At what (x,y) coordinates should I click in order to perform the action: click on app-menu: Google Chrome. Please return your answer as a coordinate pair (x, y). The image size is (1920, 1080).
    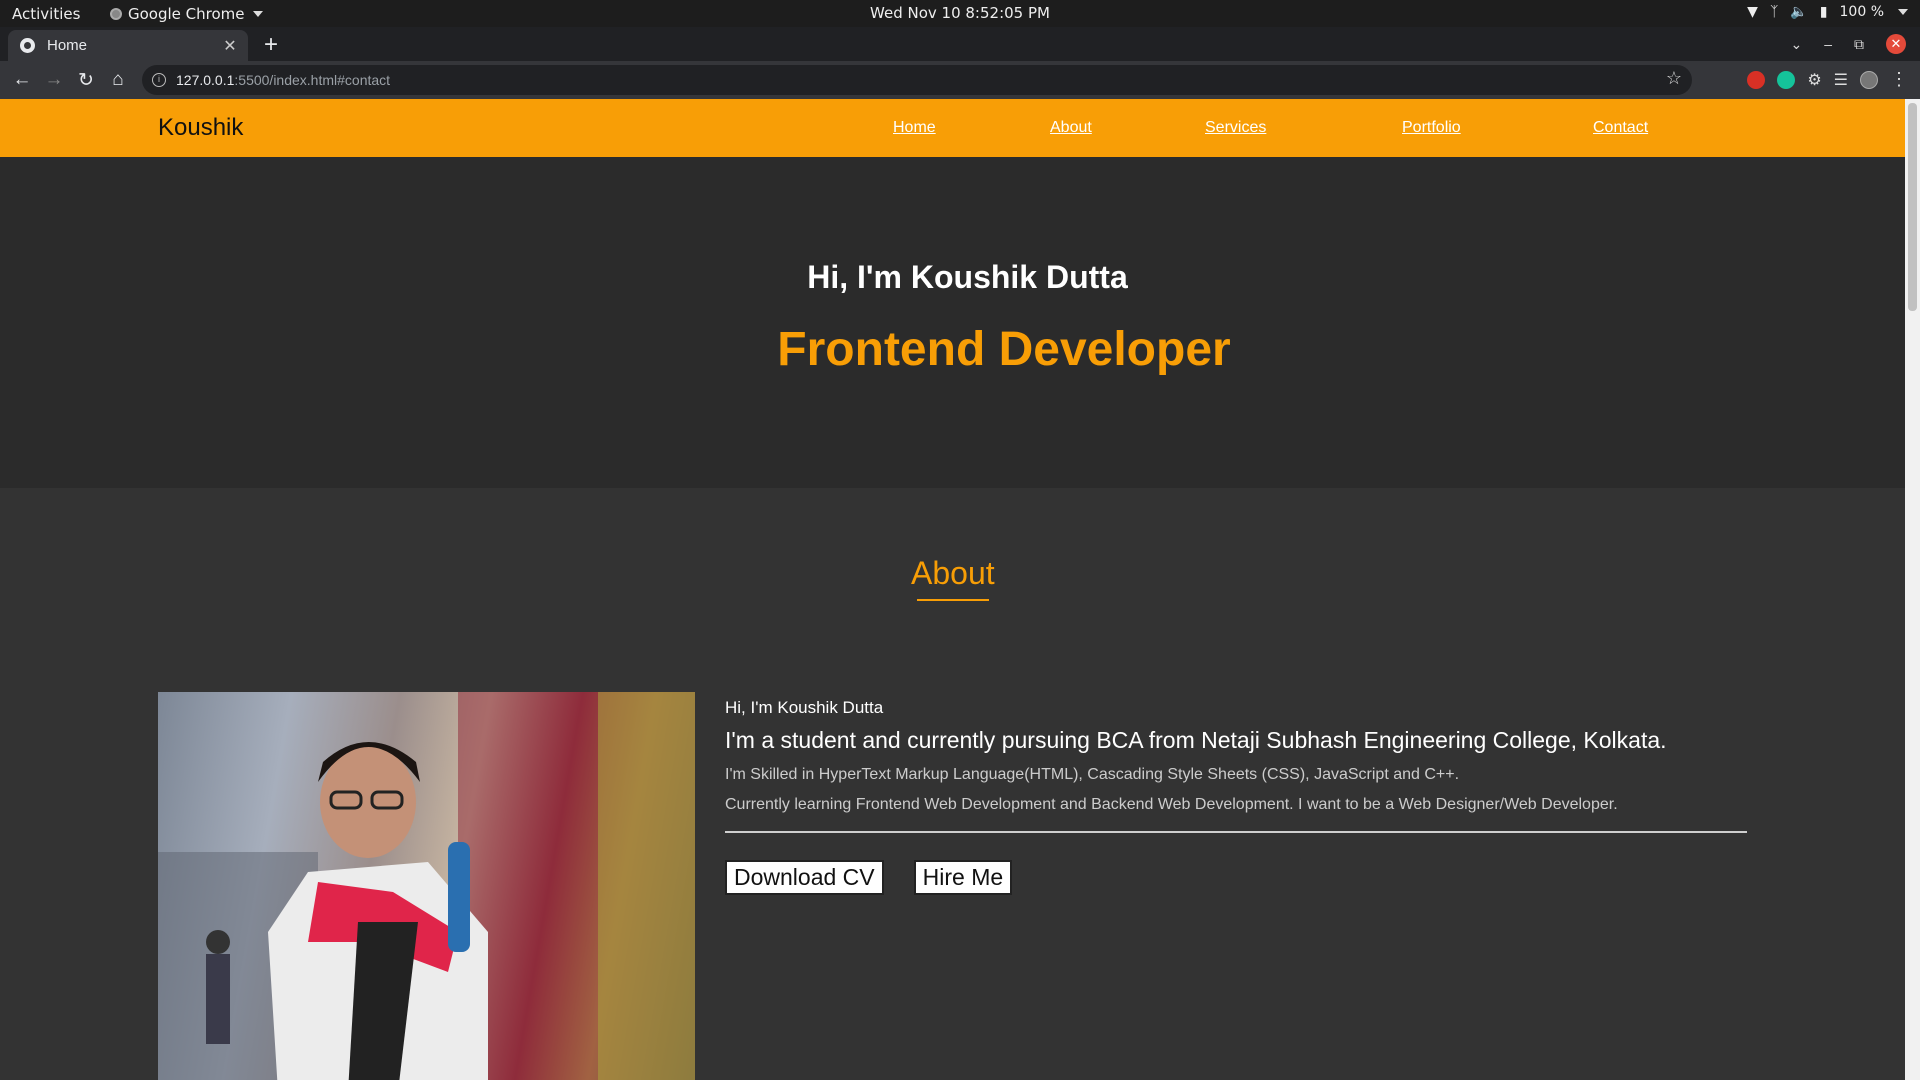
    Looking at the image, I should click on (186, 14).